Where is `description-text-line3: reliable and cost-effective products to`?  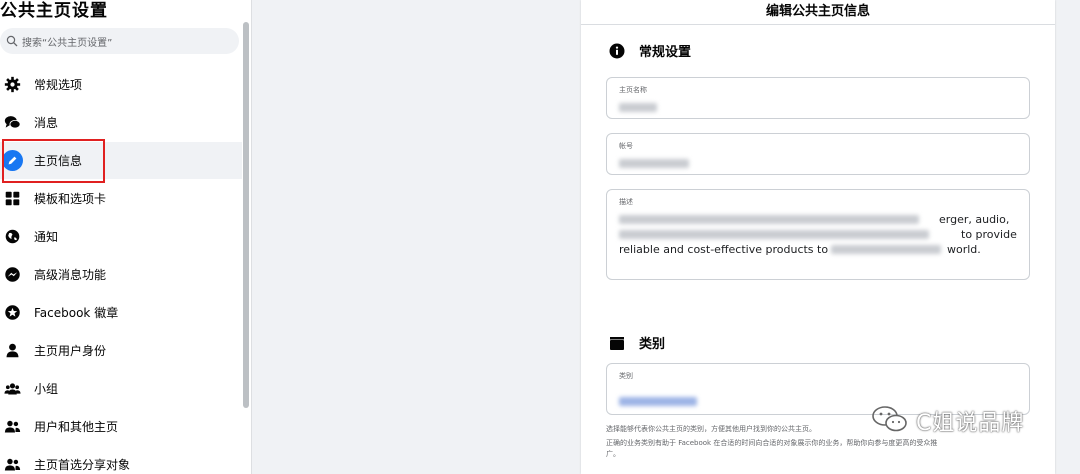 description-text-line3: reliable and cost-effective products to is located at coordinates (724, 249).